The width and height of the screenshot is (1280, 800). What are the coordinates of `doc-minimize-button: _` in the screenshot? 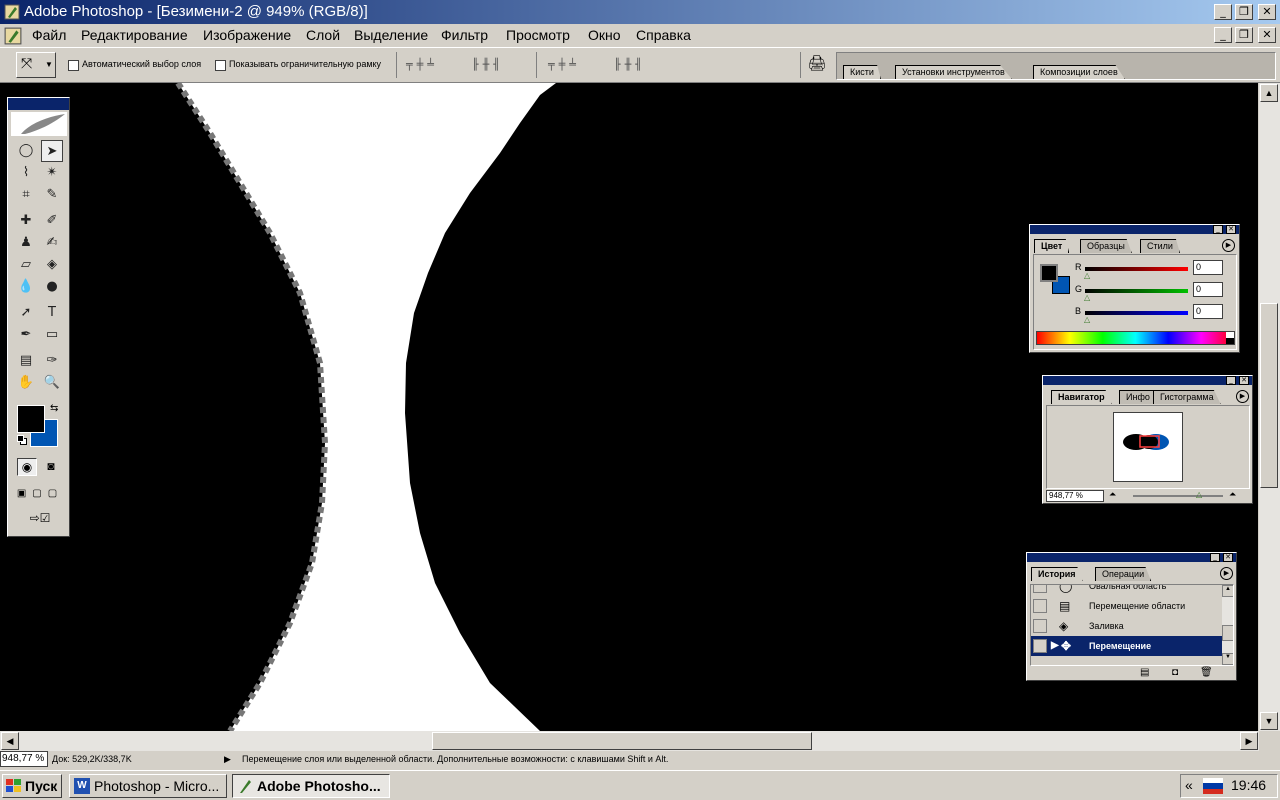 It's located at (1223, 35).